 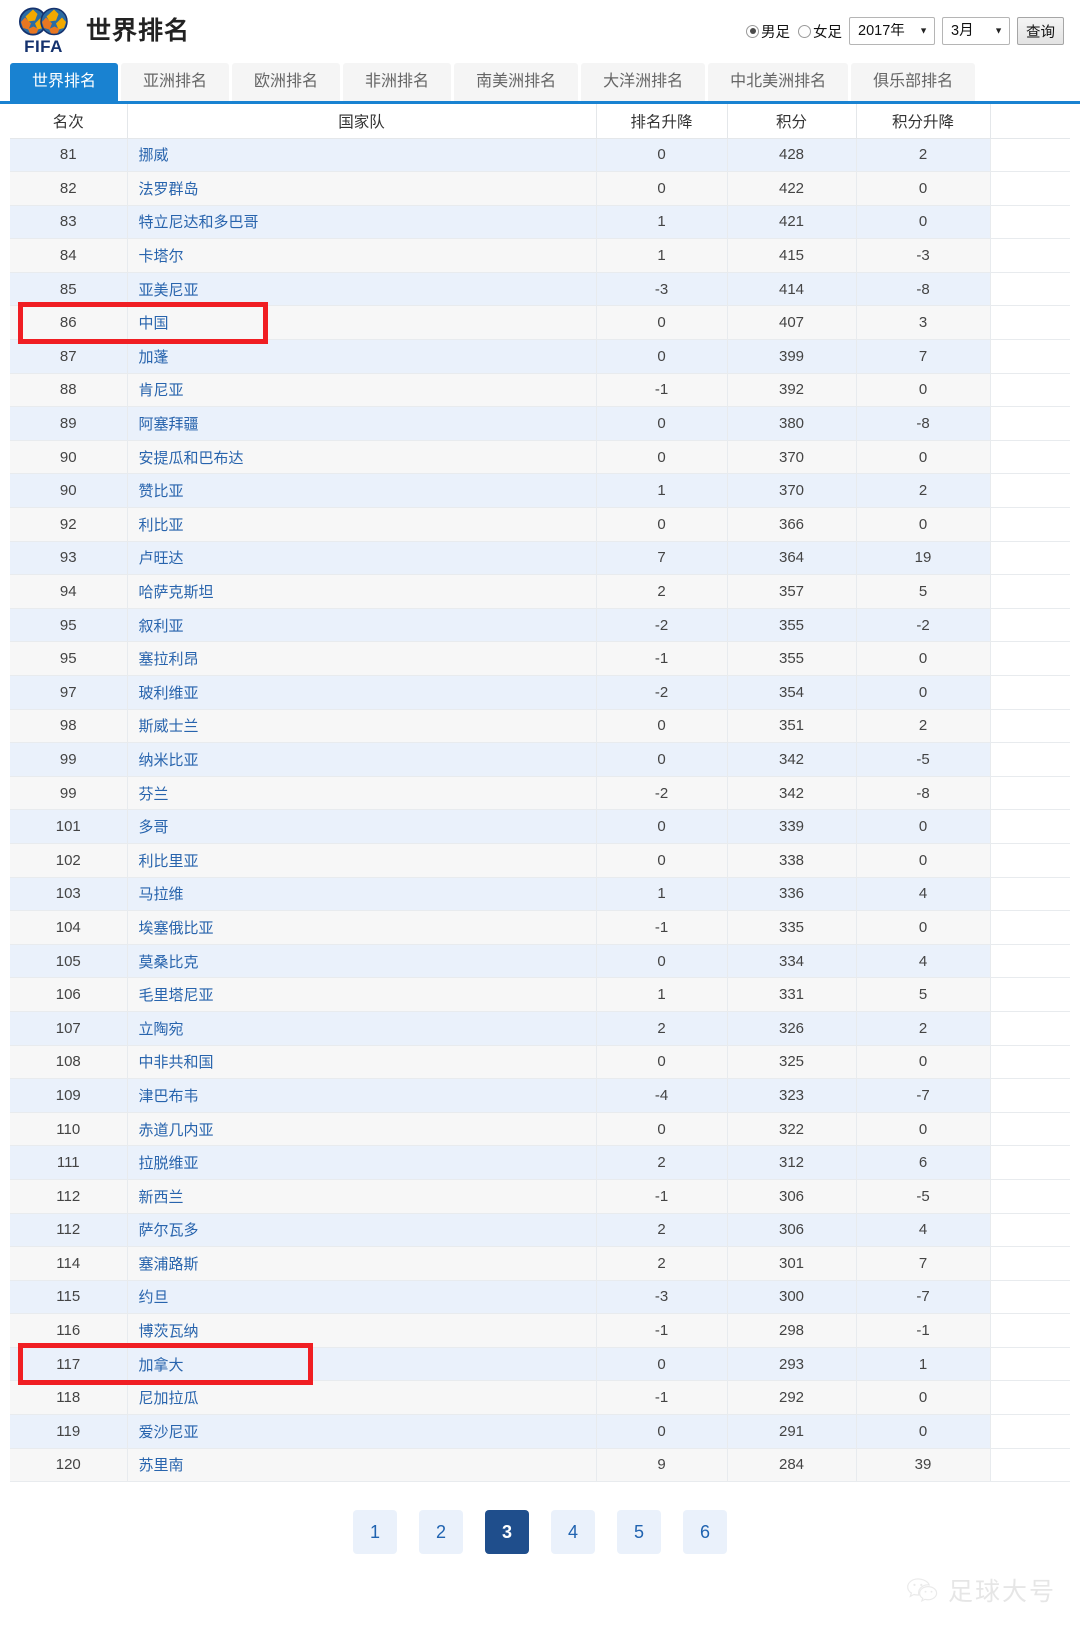 I want to click on cell-country: 中非共和国, so click(x=362, y=1062).